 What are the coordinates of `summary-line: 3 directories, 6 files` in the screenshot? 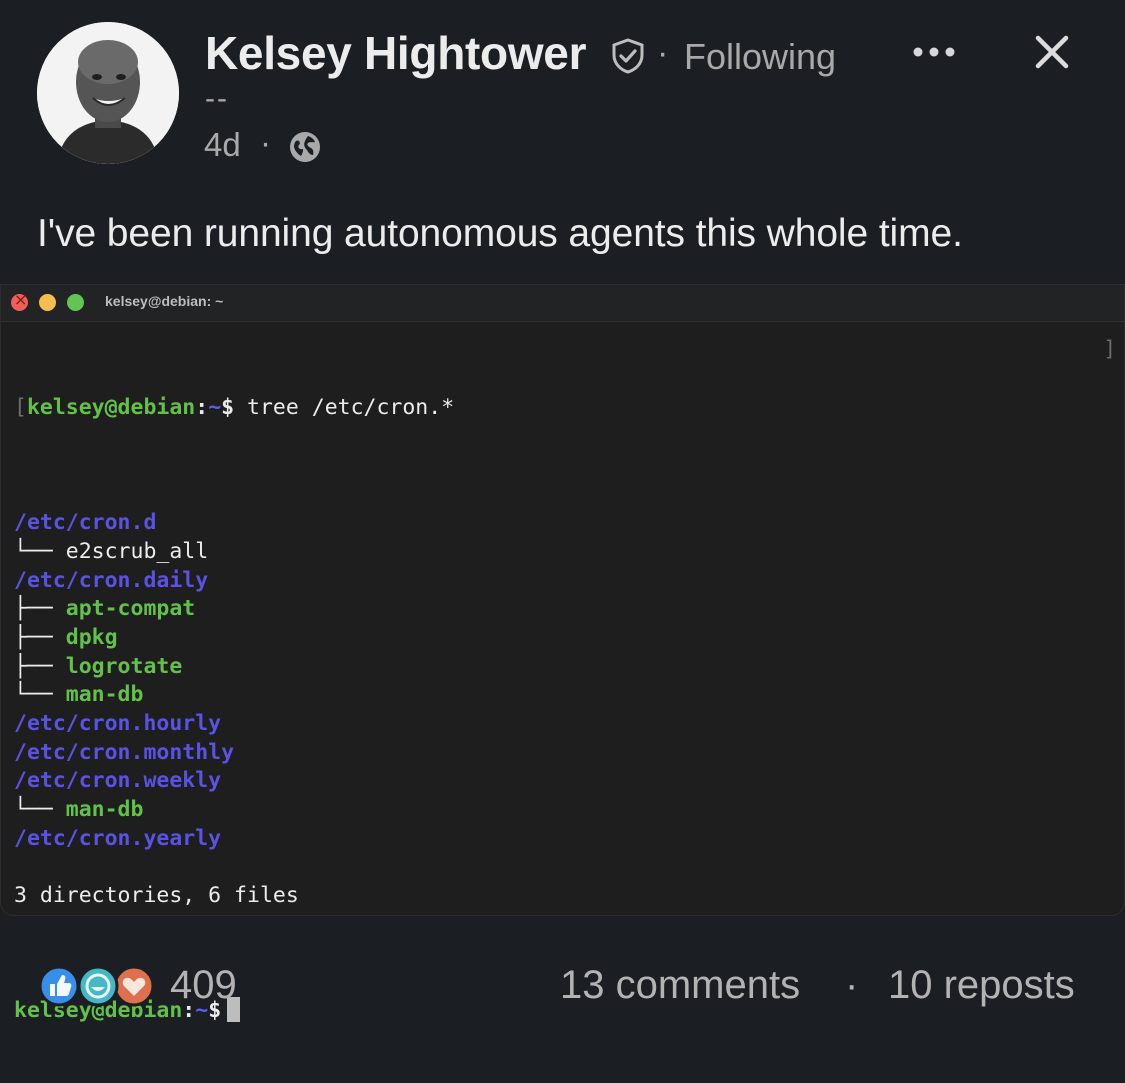 It's located at (234, 896).